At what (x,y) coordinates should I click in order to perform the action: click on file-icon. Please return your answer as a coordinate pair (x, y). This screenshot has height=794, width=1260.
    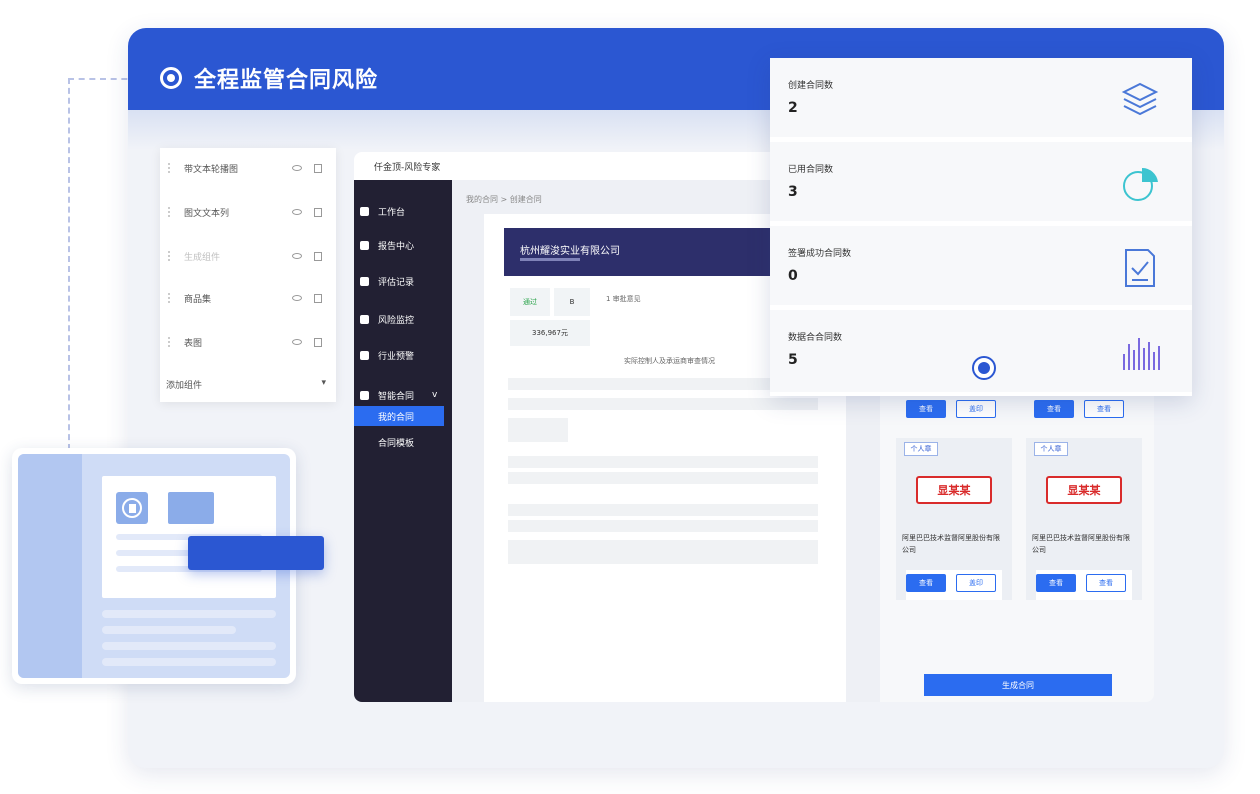
    Looking at the image, I should click on (132, 508).